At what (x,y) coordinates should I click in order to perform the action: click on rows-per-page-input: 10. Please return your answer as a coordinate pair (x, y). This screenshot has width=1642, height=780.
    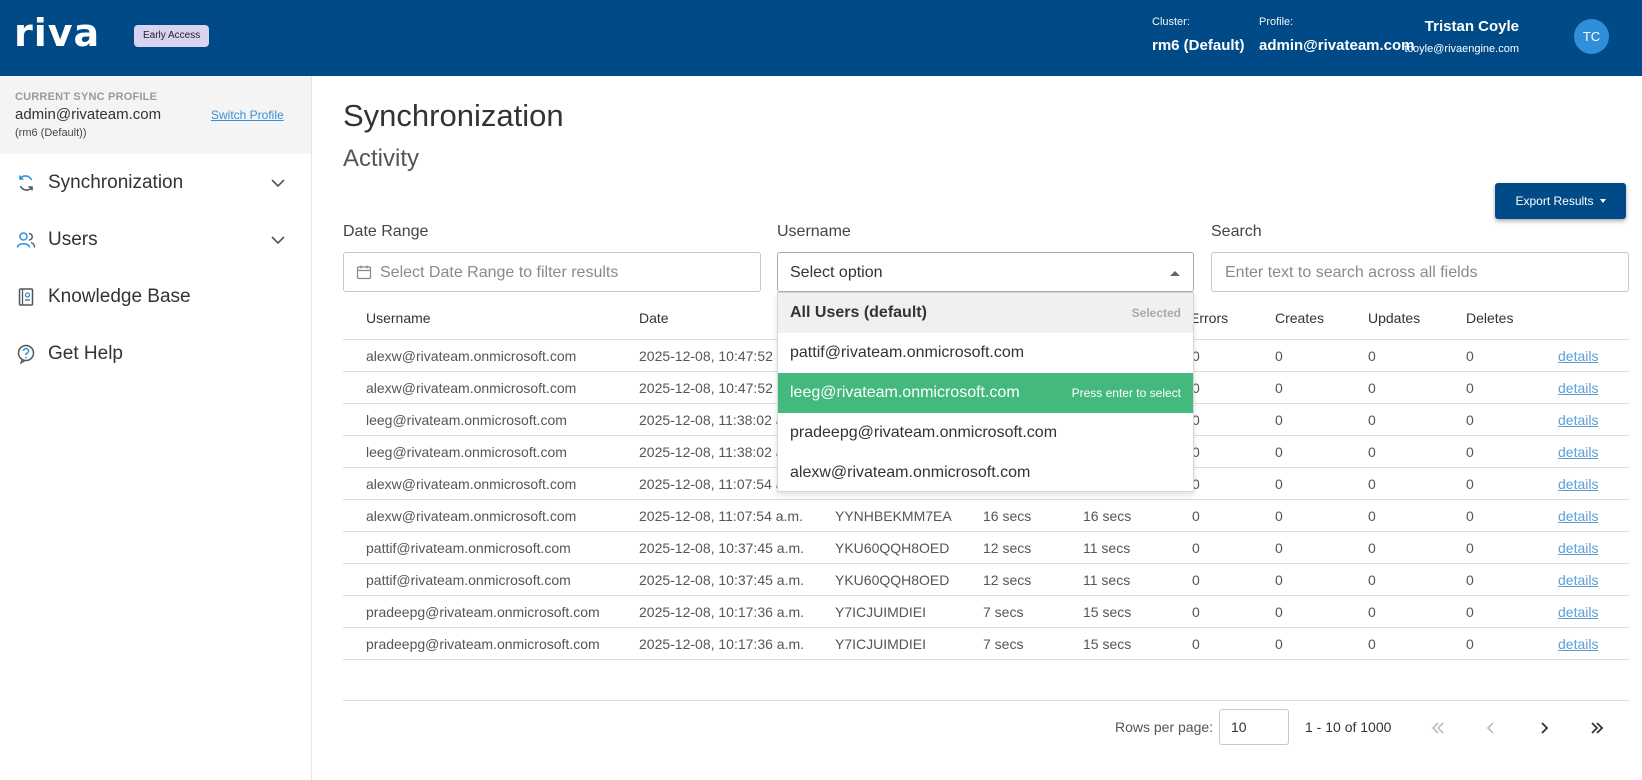
    Looking at the image, I should click on (1254, 727).